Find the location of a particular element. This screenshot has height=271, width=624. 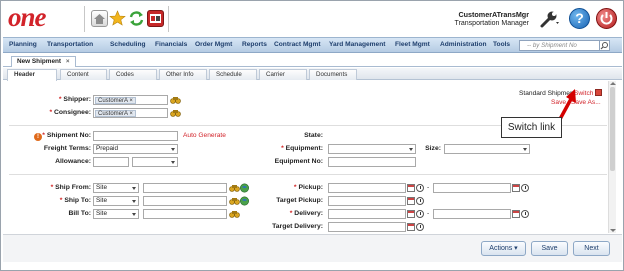

consignee-chip: CustomerA × is located at coordinates (115, 113).